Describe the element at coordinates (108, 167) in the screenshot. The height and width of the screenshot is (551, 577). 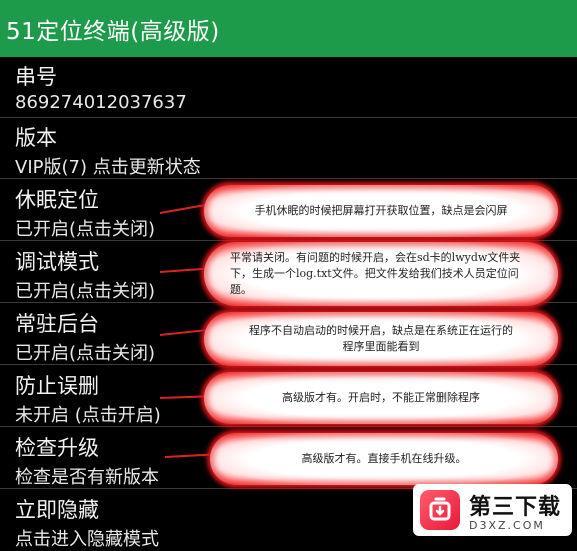
I see `setting-value: VIP版(7) 点击更新状态` at that location.